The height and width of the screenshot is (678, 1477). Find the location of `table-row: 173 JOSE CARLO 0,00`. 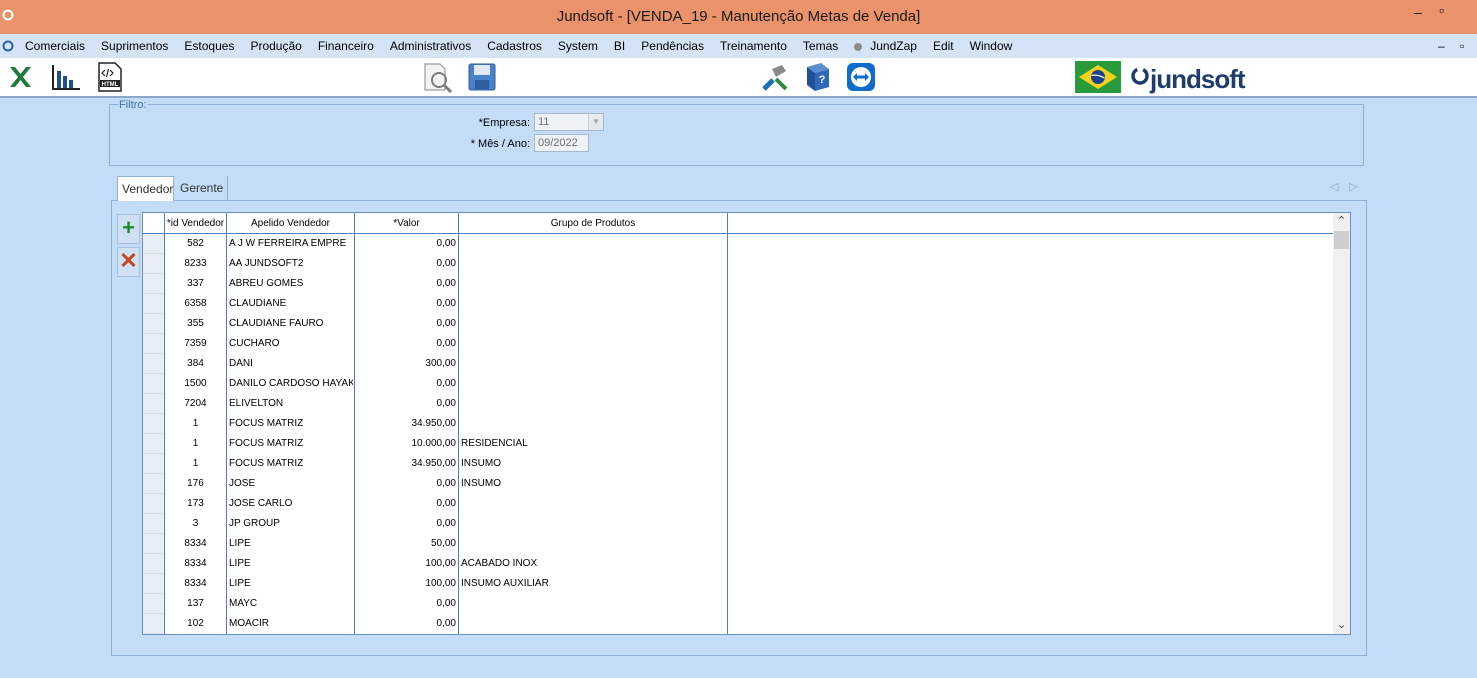

table-row: 173 JOSE CARLO 0,00 is located at coordinates (738, 504).